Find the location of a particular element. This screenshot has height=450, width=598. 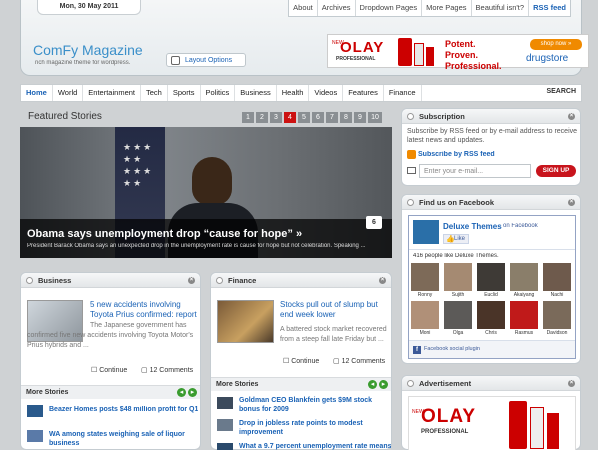

page-avatar is located at coordinates (426, 232).